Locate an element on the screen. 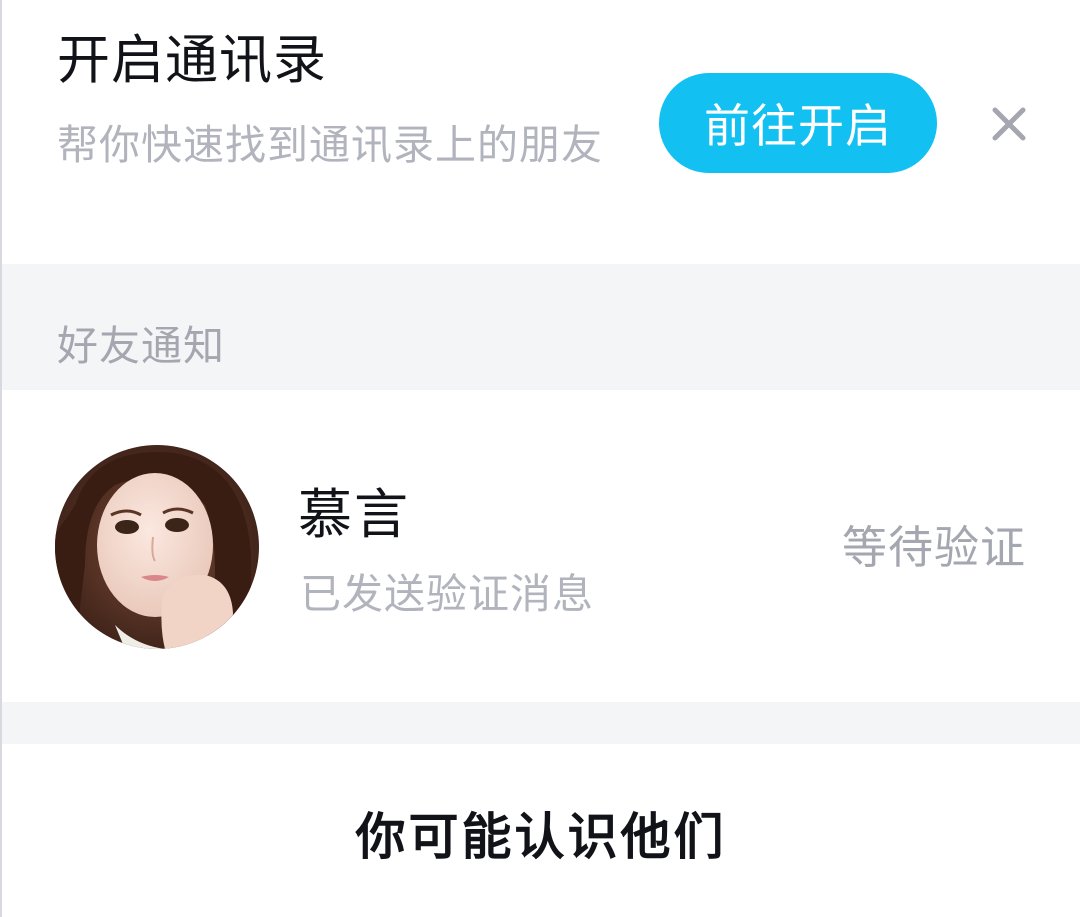 The height and width of the screenshot is (917, 1080). avatar is located at coordinates (157, 547).